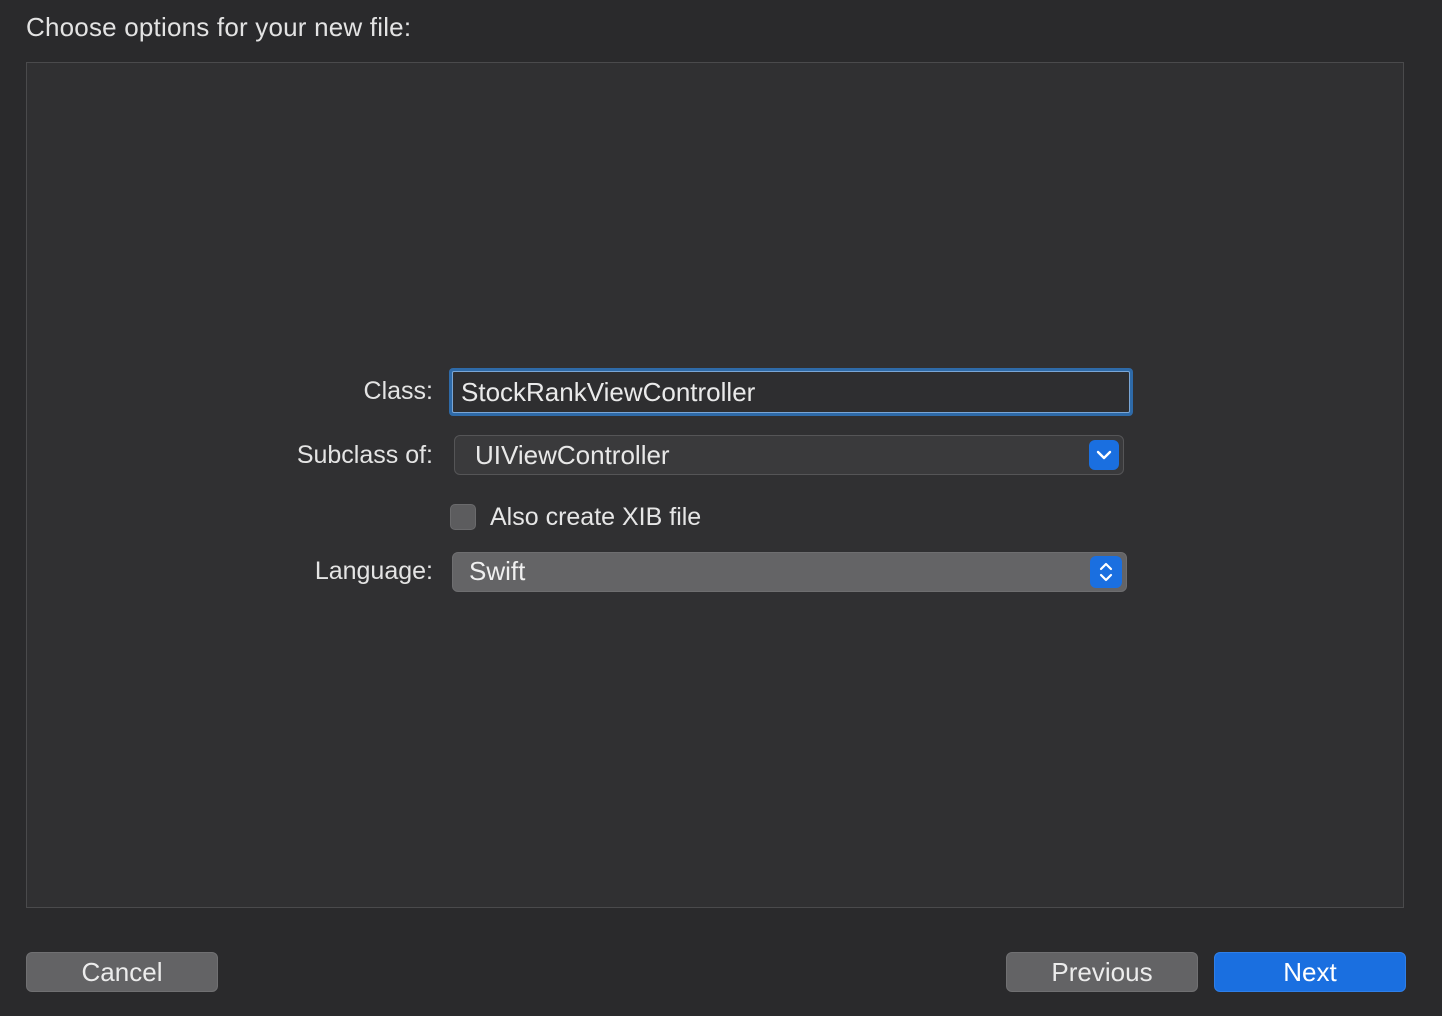  What do you see at coordinates (791, 392) in the screenshot?
I see `class-name-input` at bounding box center [791, 392].